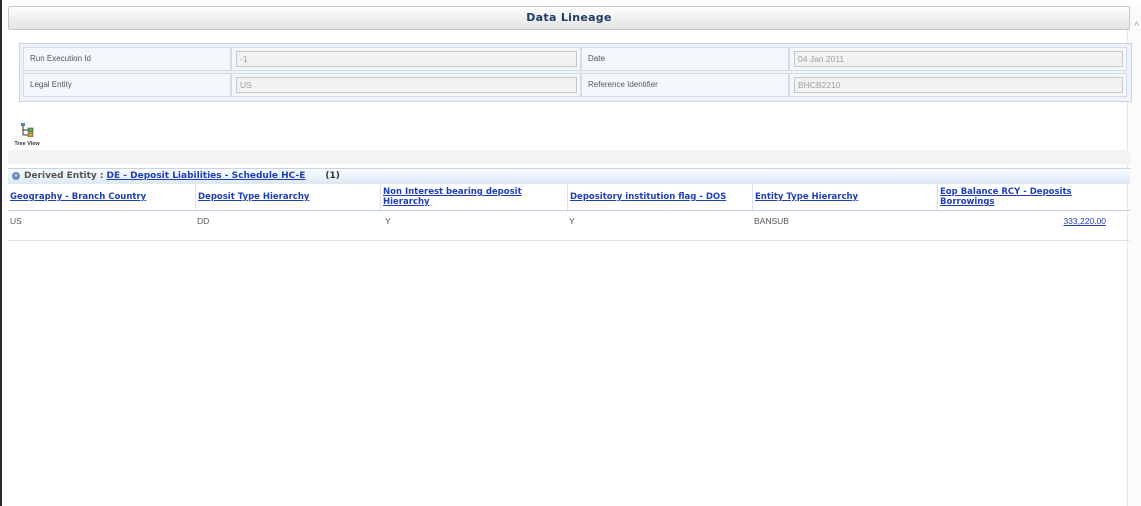  I want to click on cell-deposit-type: DD, so click(203, 221).